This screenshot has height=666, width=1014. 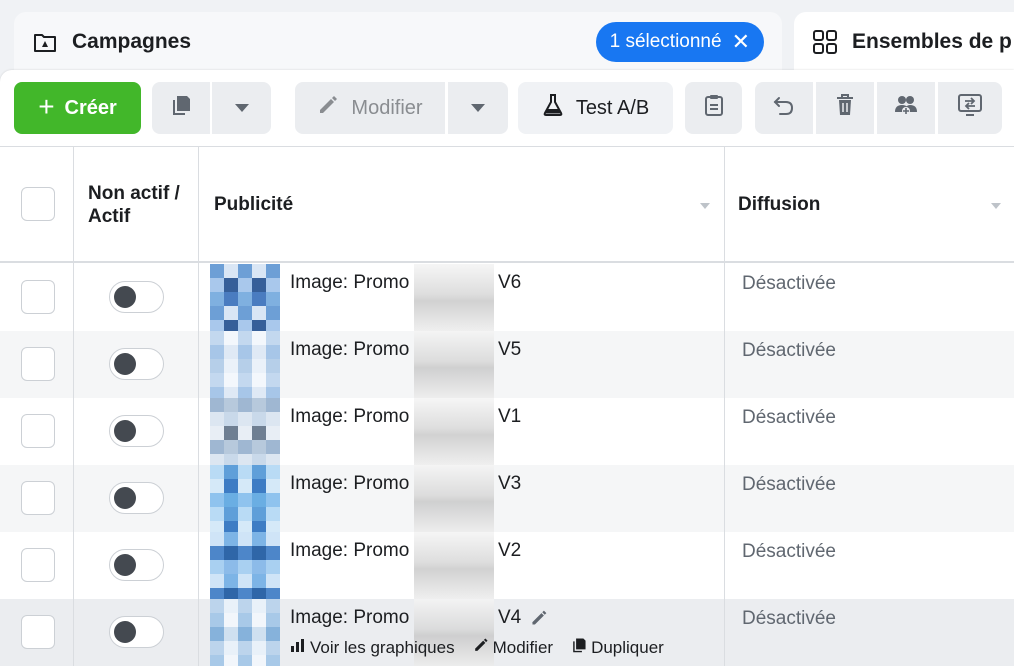 I want to click on audience-button, so click(x=906, y=108).